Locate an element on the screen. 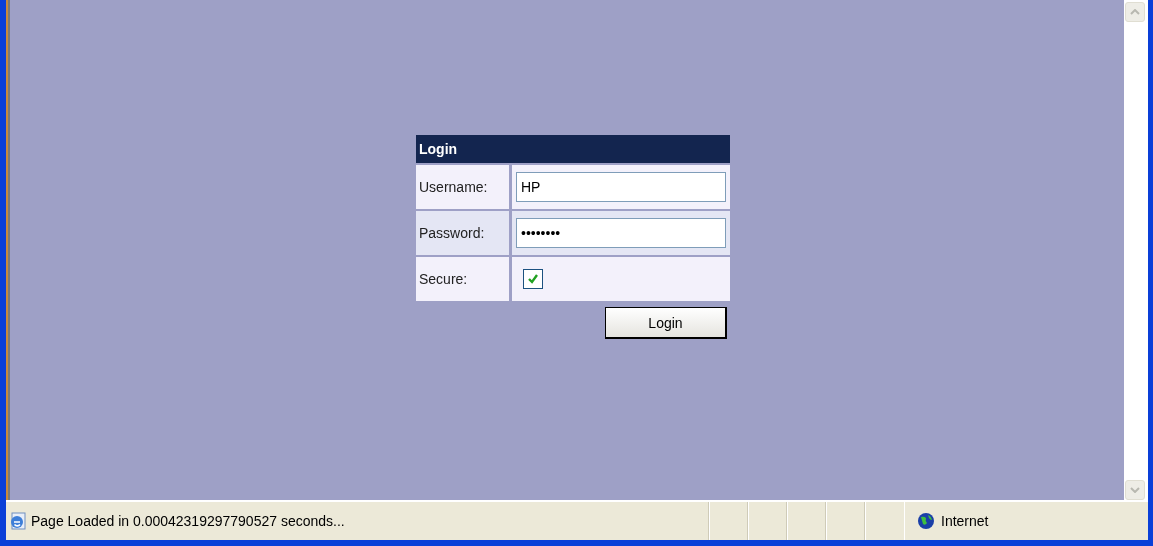  scroll-up-button is located at coordinates (1135, 12).